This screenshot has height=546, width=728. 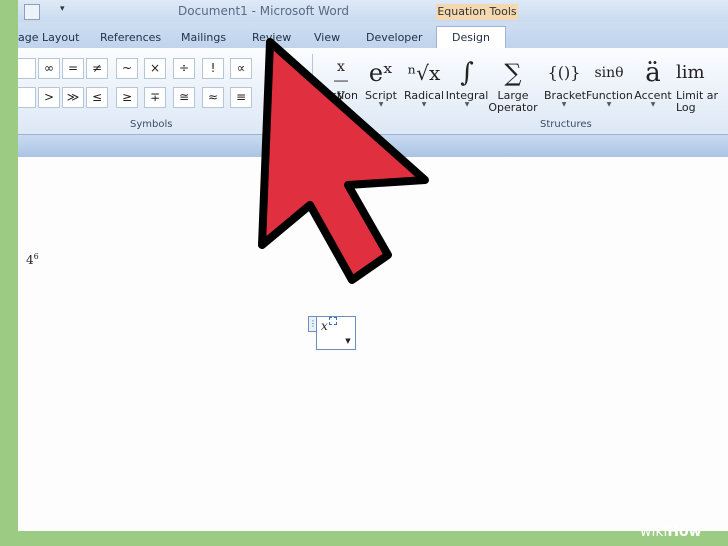 I want to click on pointer-arrow-overlay, so click(x=343, y=161).